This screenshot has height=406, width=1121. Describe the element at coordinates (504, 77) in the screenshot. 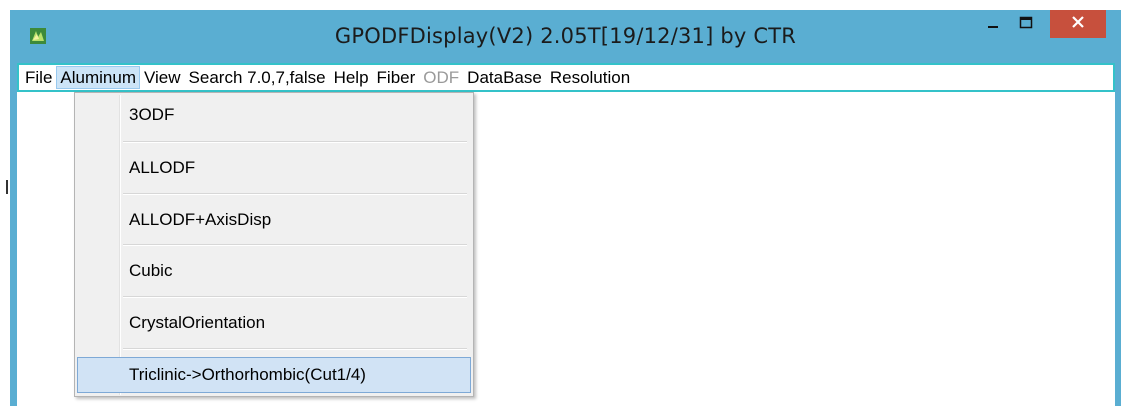

I see `menu-database: DataBase` at that location.